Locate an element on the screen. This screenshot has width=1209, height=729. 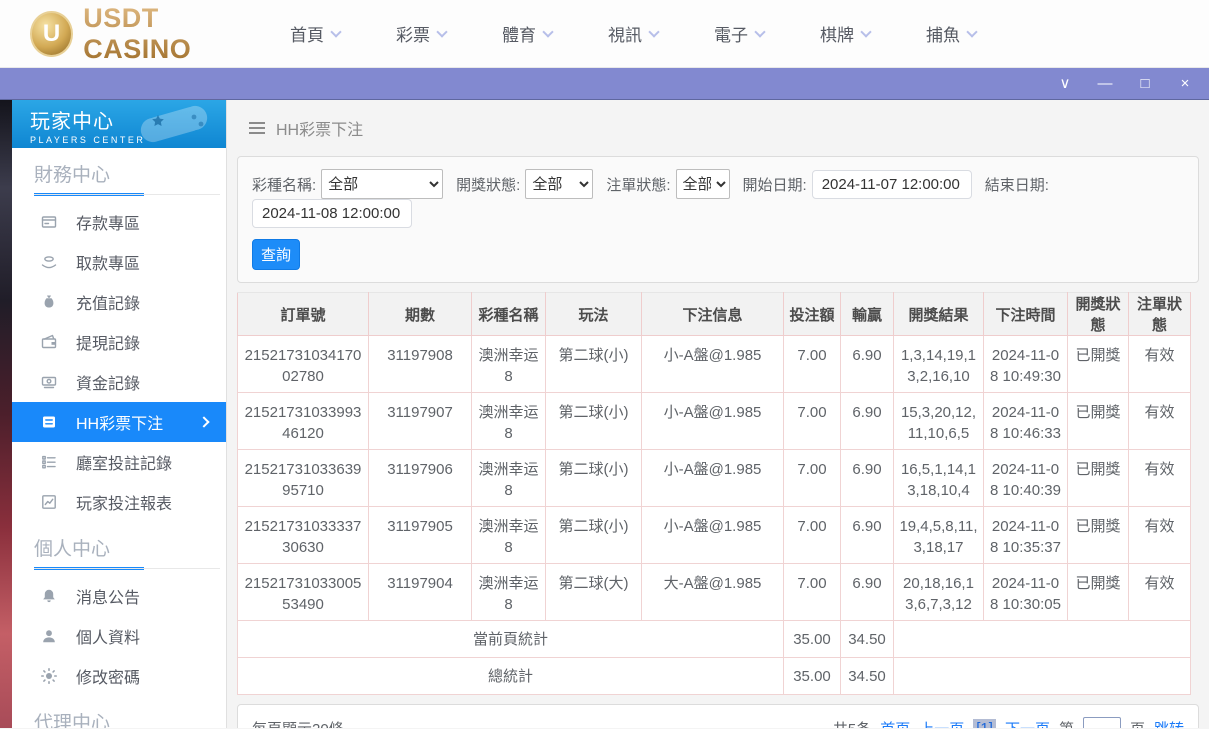
close-icon: × is located at coordinates (1185, 83).